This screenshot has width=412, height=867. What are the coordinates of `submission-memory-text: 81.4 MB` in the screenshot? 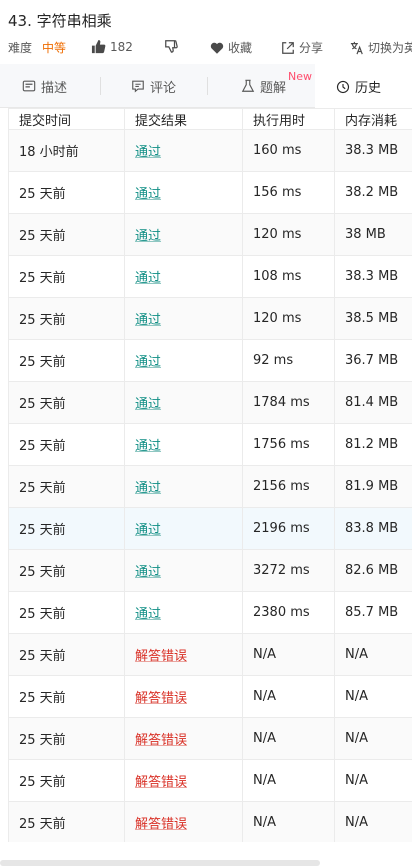 It's located at (372, 402).